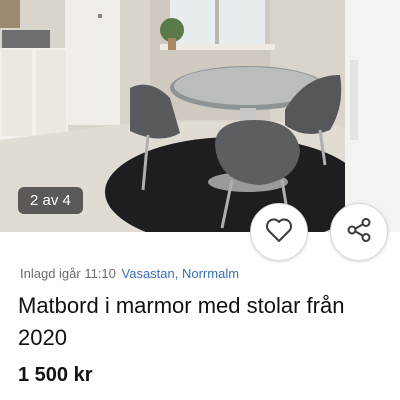 Image resolution: width=400 pixels, height=400 pixels. I want to click on heart-icon, so click(279, 232).